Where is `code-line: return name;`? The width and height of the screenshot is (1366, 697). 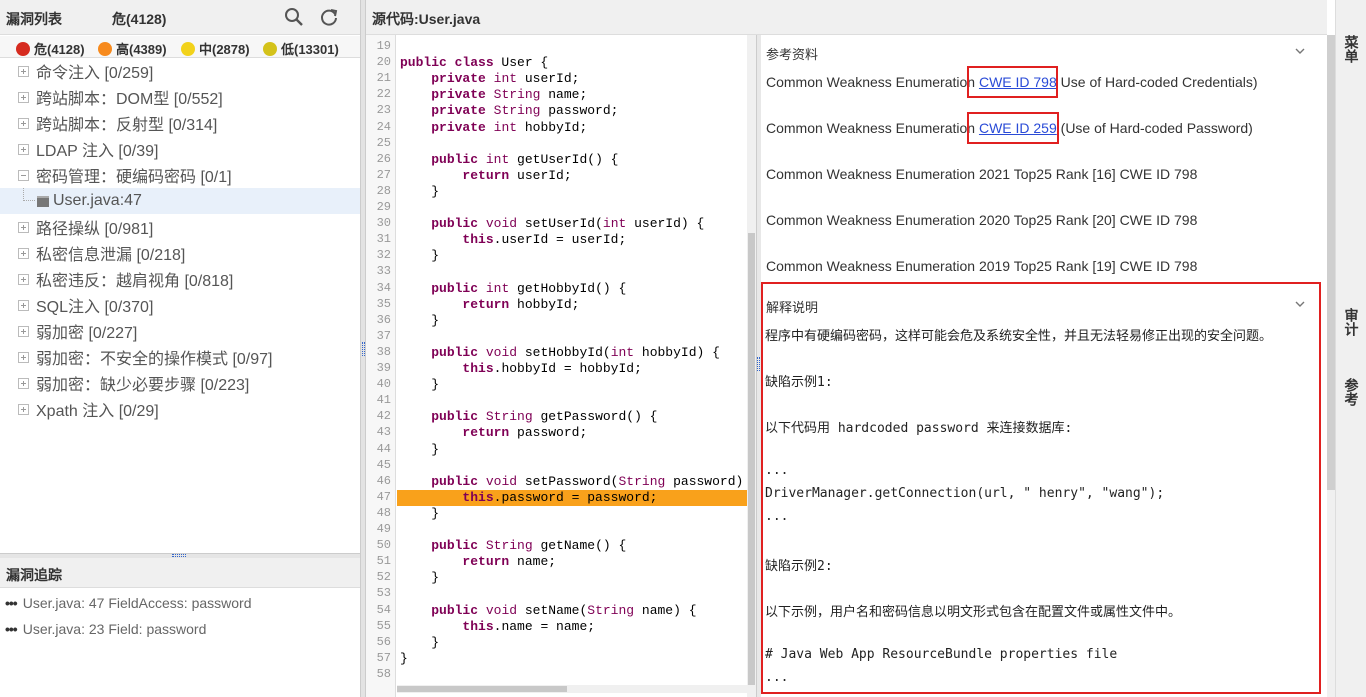
code-line: return name; is located at coordinates (509, 562).